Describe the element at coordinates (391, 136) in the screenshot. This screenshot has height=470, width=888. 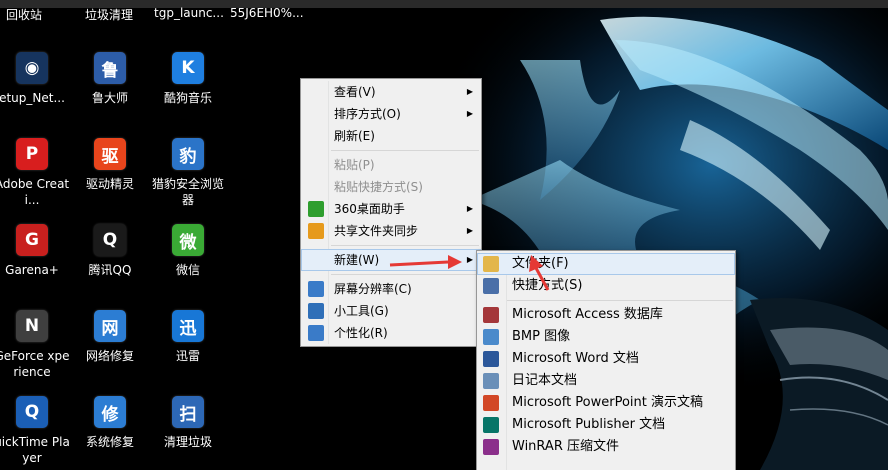
I see `context-menu-item-2: 刷新(E)` at that location.